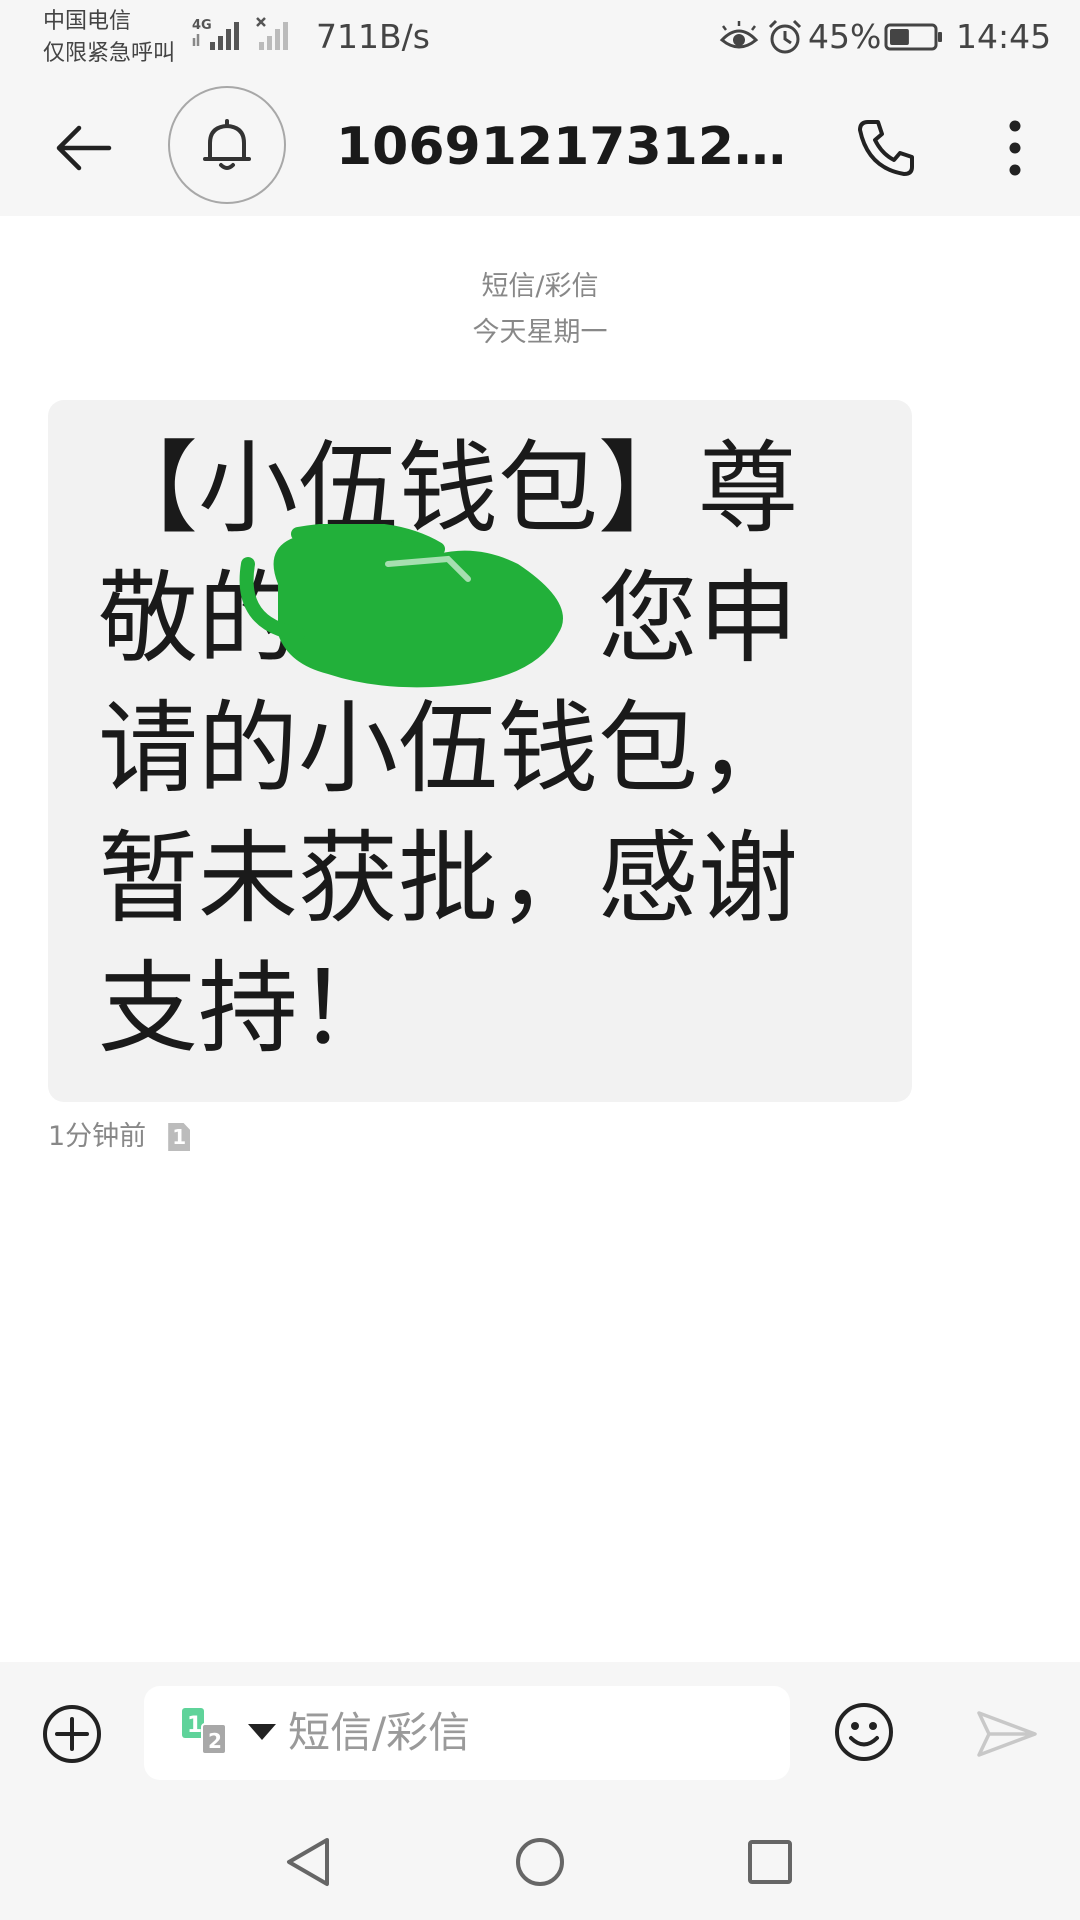 The image size is (1080, 1920). I want to click on send-button, so click(1007, 1734).